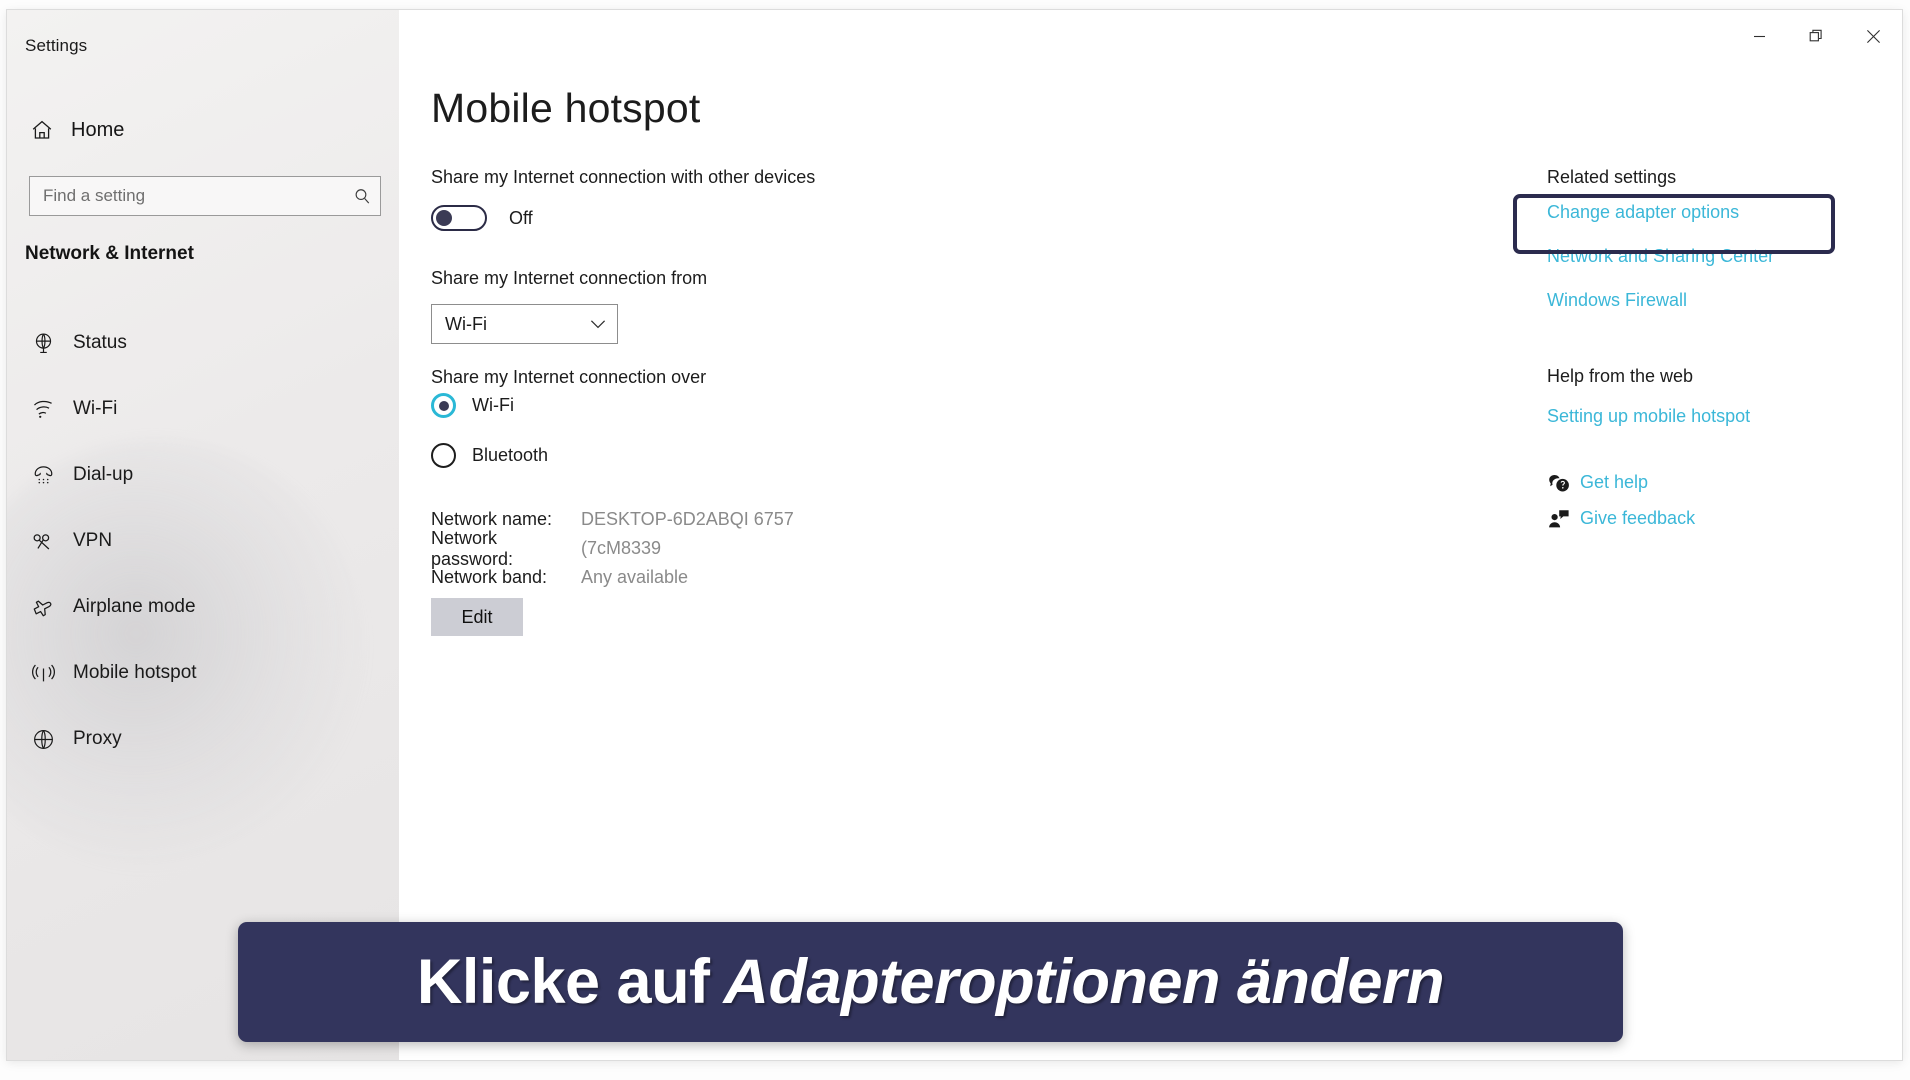 This screenshot has width=1910, height=1080. I want to click on page-title: Mobile hotspot, so click(566, 108).